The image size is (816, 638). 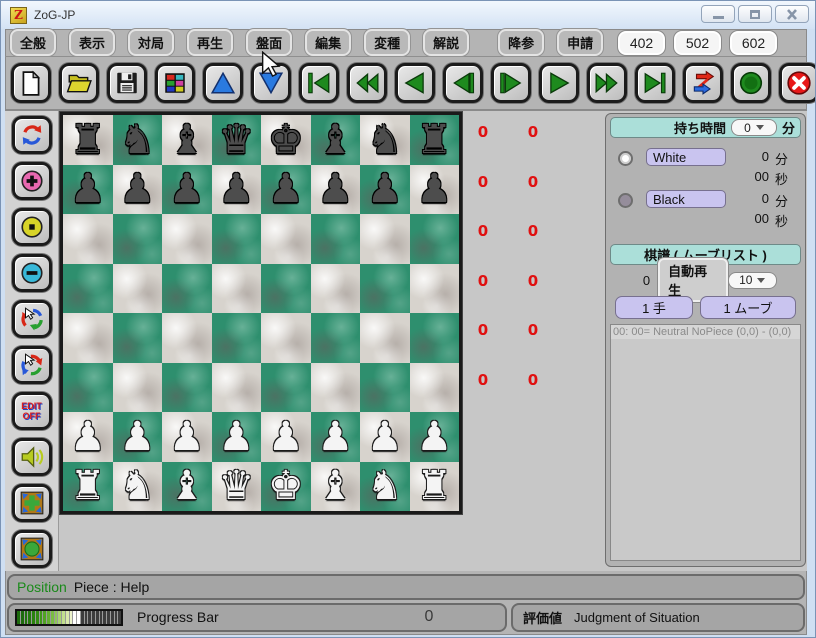 I want to click on green-circle-button, so click(x=751, y=83).